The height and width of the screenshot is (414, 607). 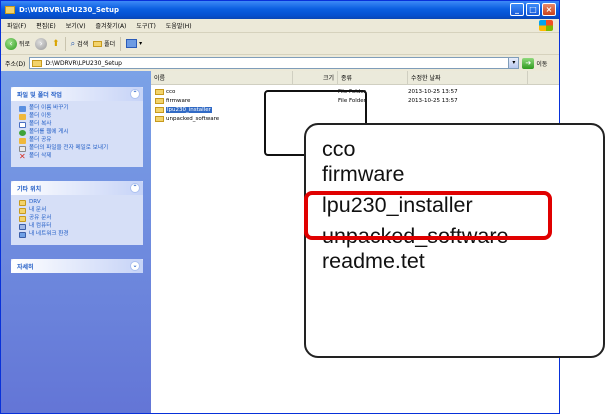 I want to click on address-bar: 주소(D) D:\WDRVR\LPU230_Setup ▾ ➔ 이동, so click(x=280, y=63).